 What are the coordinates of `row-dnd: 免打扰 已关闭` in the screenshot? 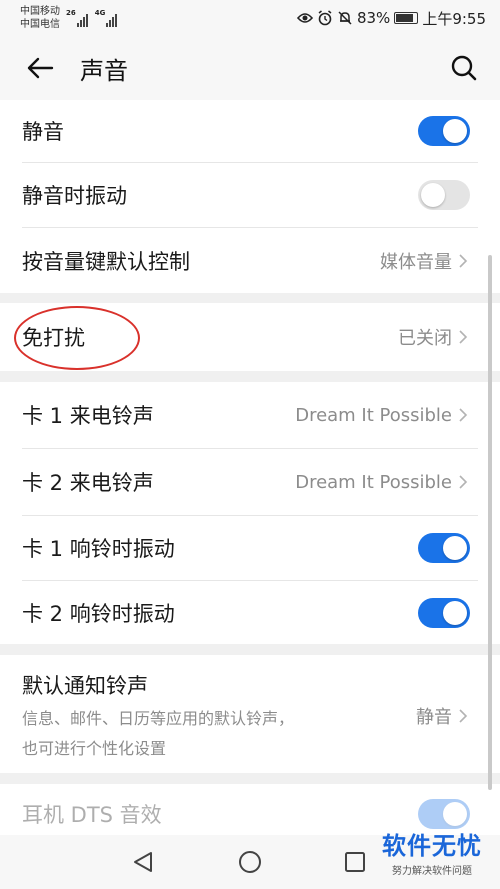 It's located at (250, 337).